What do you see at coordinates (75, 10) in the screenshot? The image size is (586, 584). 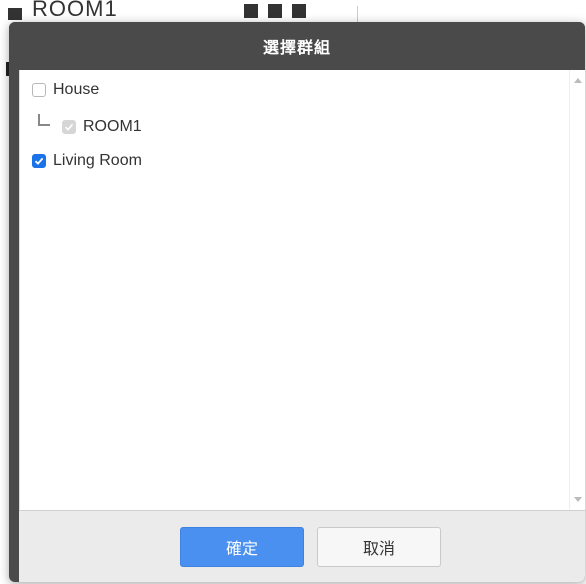 I see `background-row-label: ROOM1` at bounding box center [75, 10].